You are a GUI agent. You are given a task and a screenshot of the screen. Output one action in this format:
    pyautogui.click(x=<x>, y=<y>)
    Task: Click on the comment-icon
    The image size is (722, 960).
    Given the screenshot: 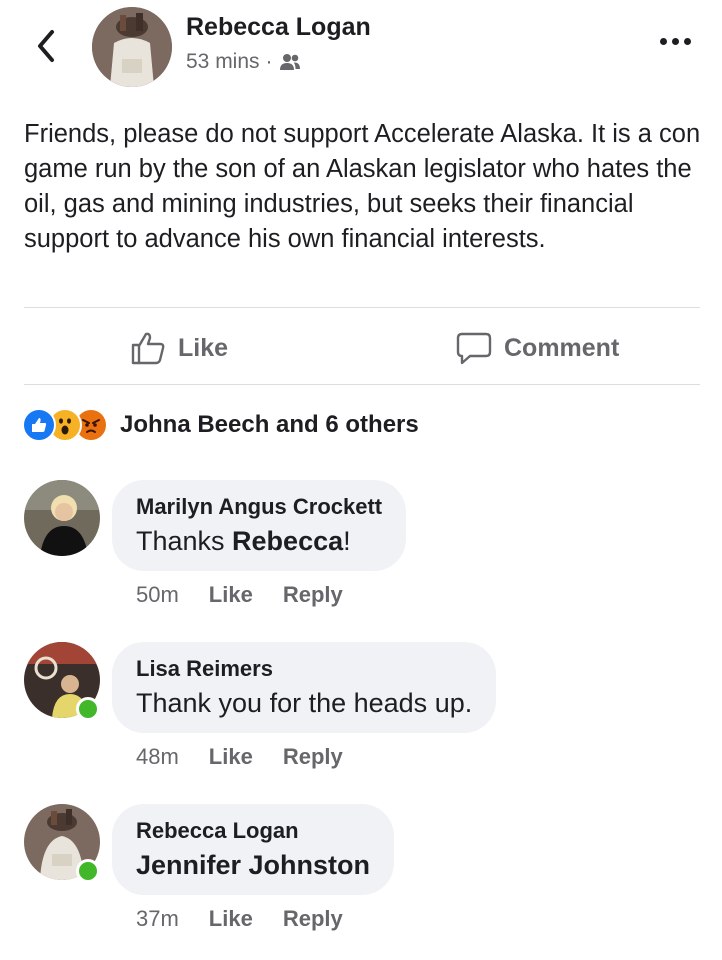 What is the action you would take?
    pyautogui.click(x=474, y=348)
    